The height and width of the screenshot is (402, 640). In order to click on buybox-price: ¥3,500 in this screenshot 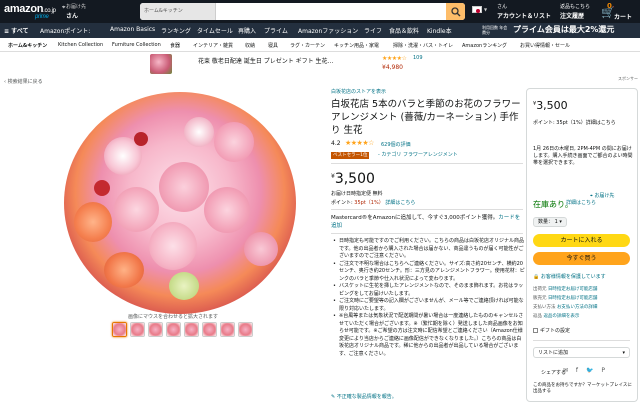, I will do `click(550, 105)`.